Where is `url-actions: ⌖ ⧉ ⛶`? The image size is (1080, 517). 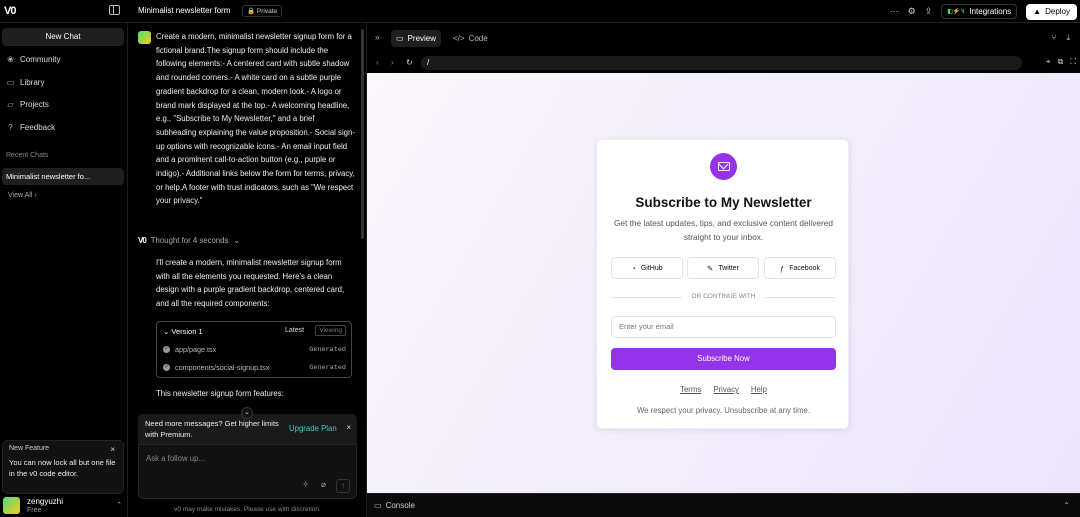 url-actions: ⌖ ⧉ ⛶ is located at coordinates (1061, 62).